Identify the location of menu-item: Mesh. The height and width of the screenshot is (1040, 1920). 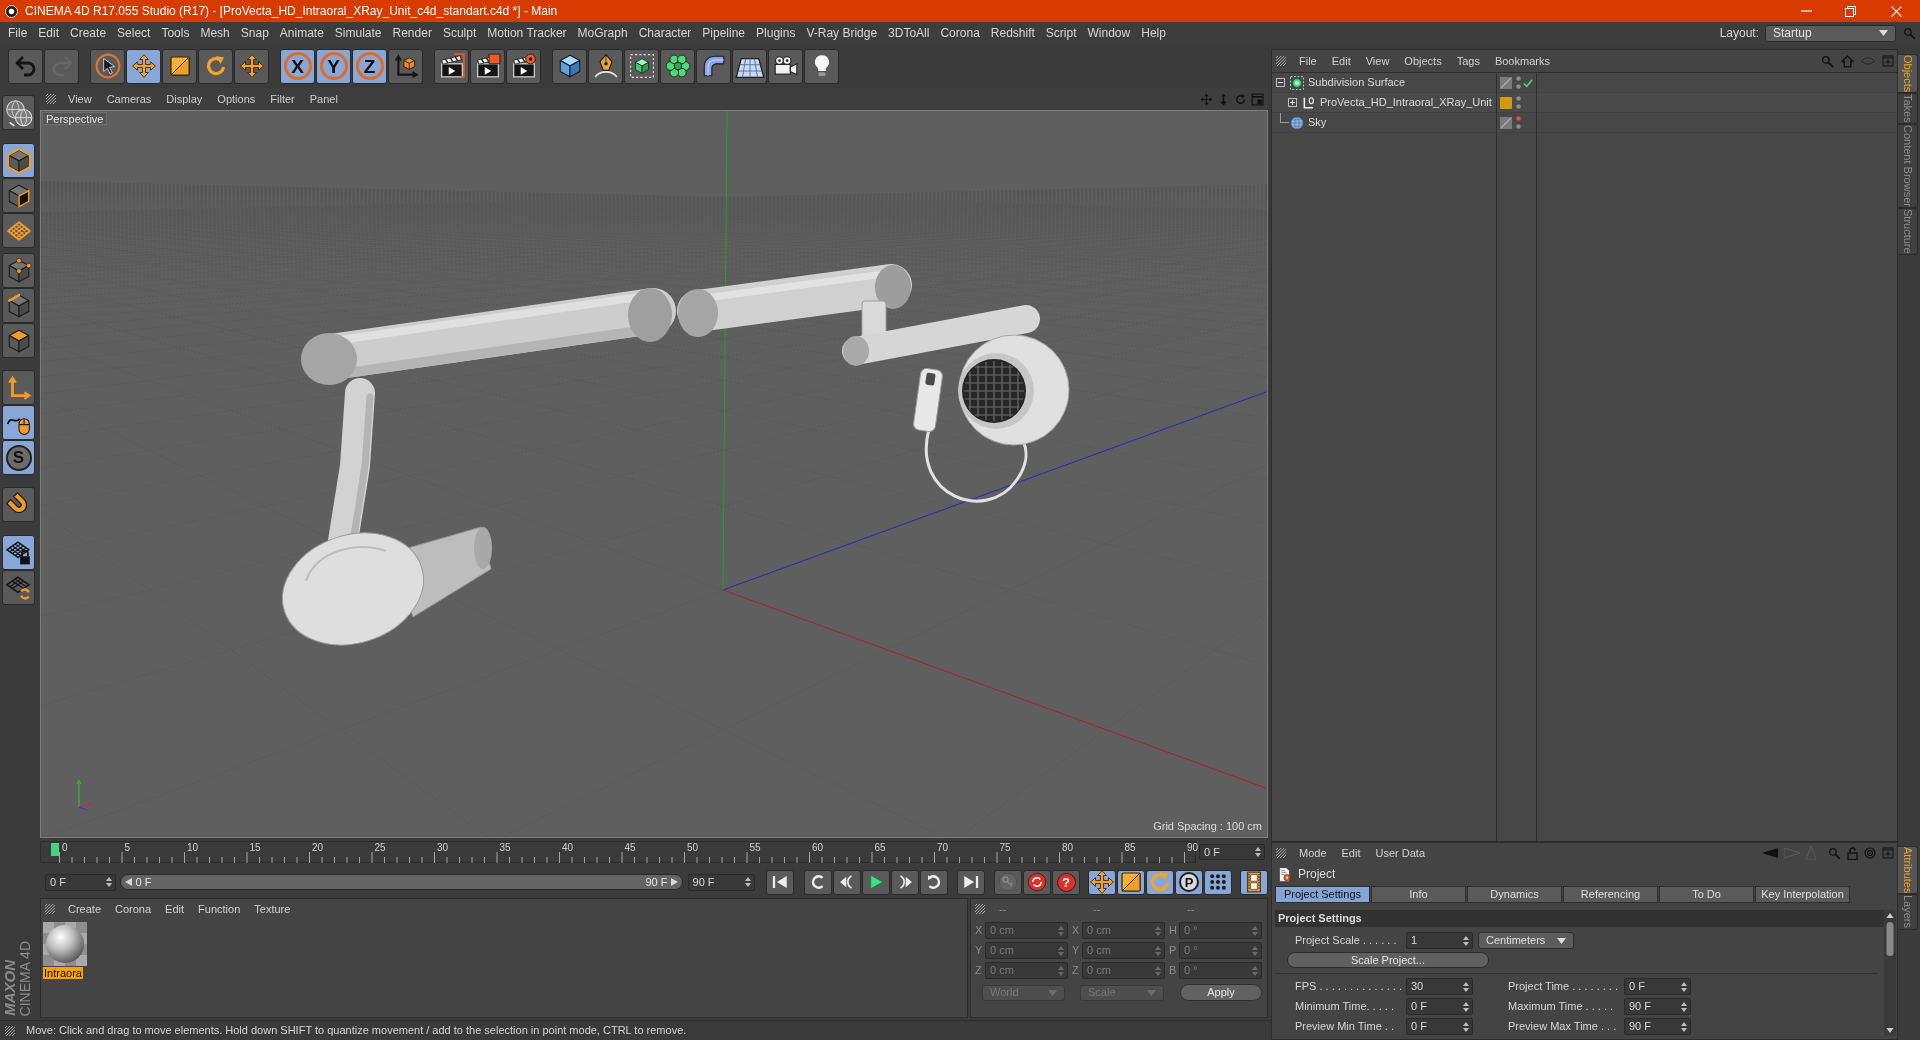
(215, 33).